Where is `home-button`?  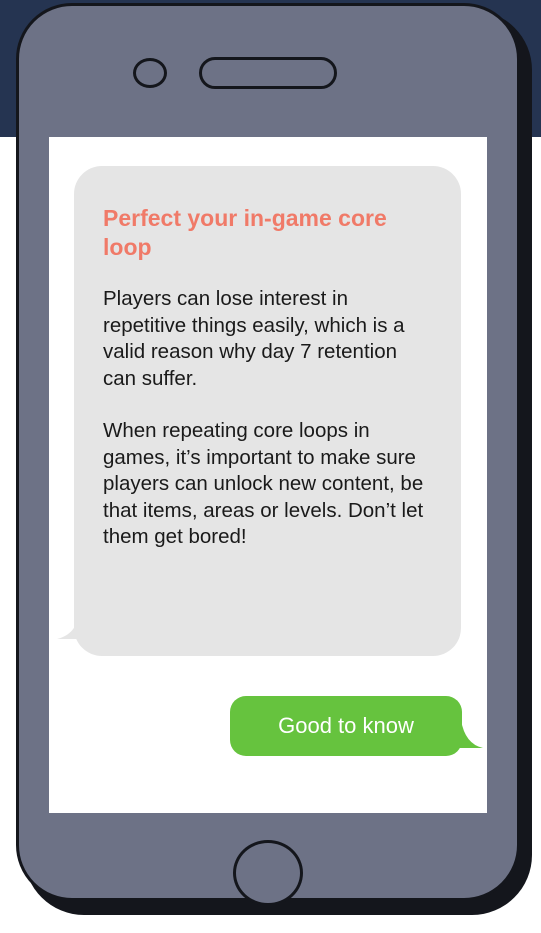
home-button is located at coordinates (268, 873).